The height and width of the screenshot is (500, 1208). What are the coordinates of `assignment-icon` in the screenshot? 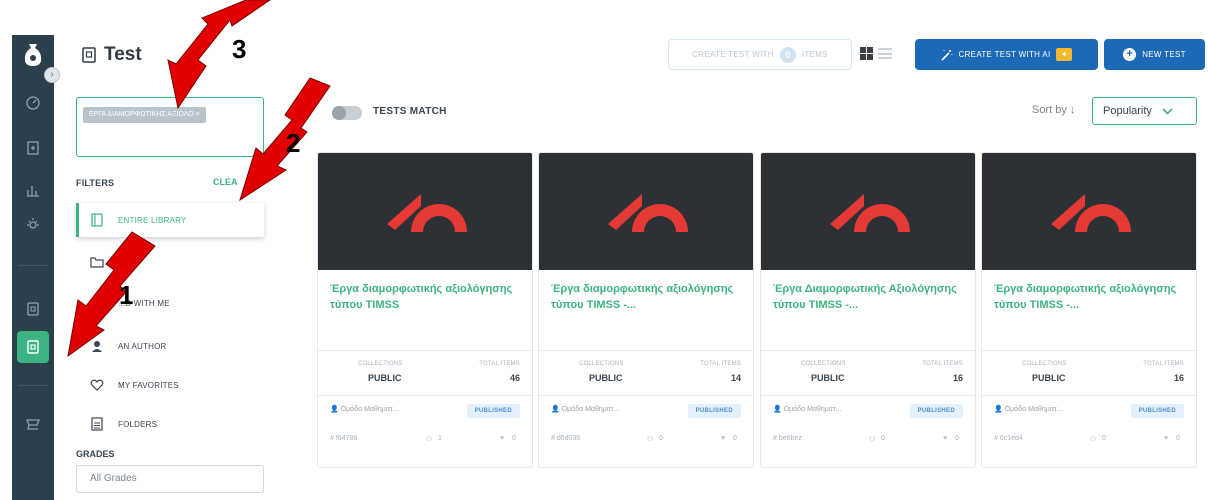 It's located at (33, 148).